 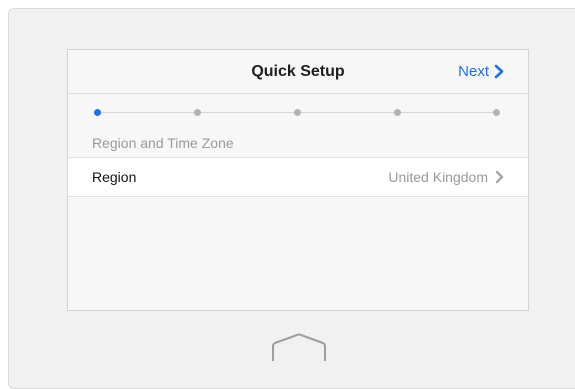 I want to click on home-button, so click(x=299, y=348).